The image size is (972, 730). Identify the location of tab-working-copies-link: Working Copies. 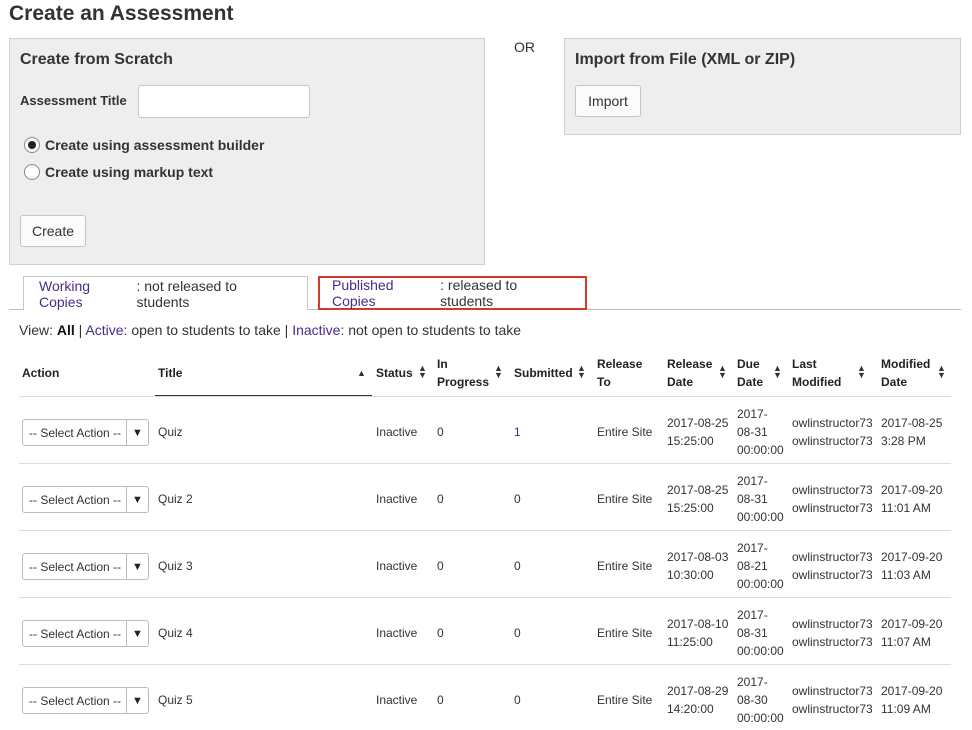
(87, 294).